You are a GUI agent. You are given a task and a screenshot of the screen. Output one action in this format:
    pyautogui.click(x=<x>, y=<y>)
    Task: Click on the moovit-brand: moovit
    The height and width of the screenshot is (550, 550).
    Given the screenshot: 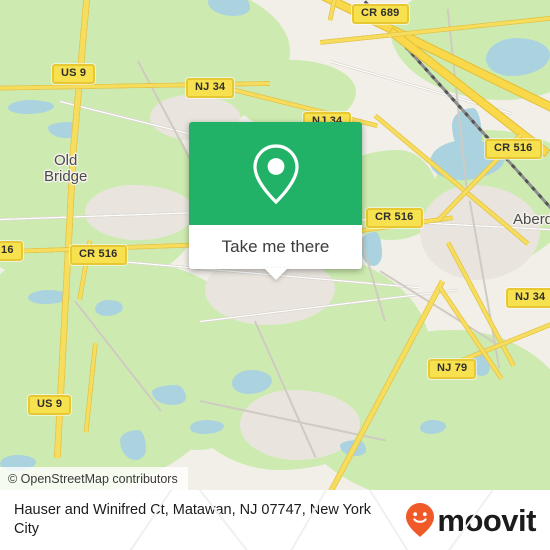 What is the action you would take?
    pyautogui.click(x=470, y=520)
    